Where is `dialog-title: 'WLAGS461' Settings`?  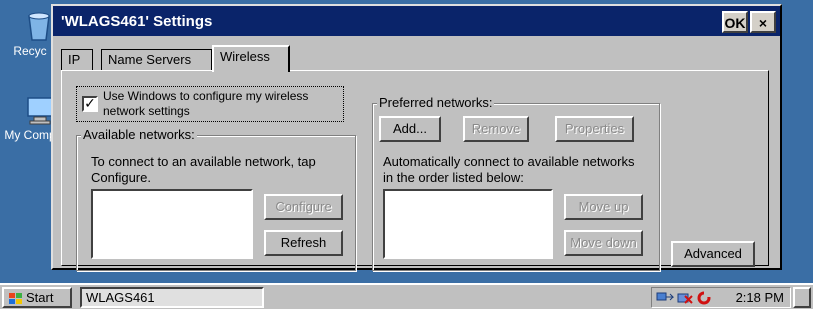 dialog-title: 'WLAGS461' Settings is located at coordinates (137, 21).